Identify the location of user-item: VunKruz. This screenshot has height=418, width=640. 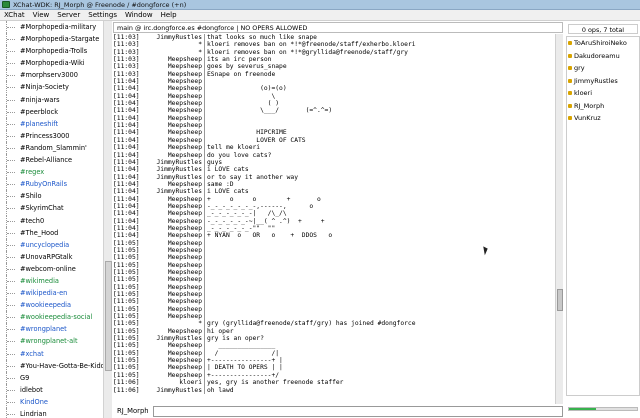
(603, 118).